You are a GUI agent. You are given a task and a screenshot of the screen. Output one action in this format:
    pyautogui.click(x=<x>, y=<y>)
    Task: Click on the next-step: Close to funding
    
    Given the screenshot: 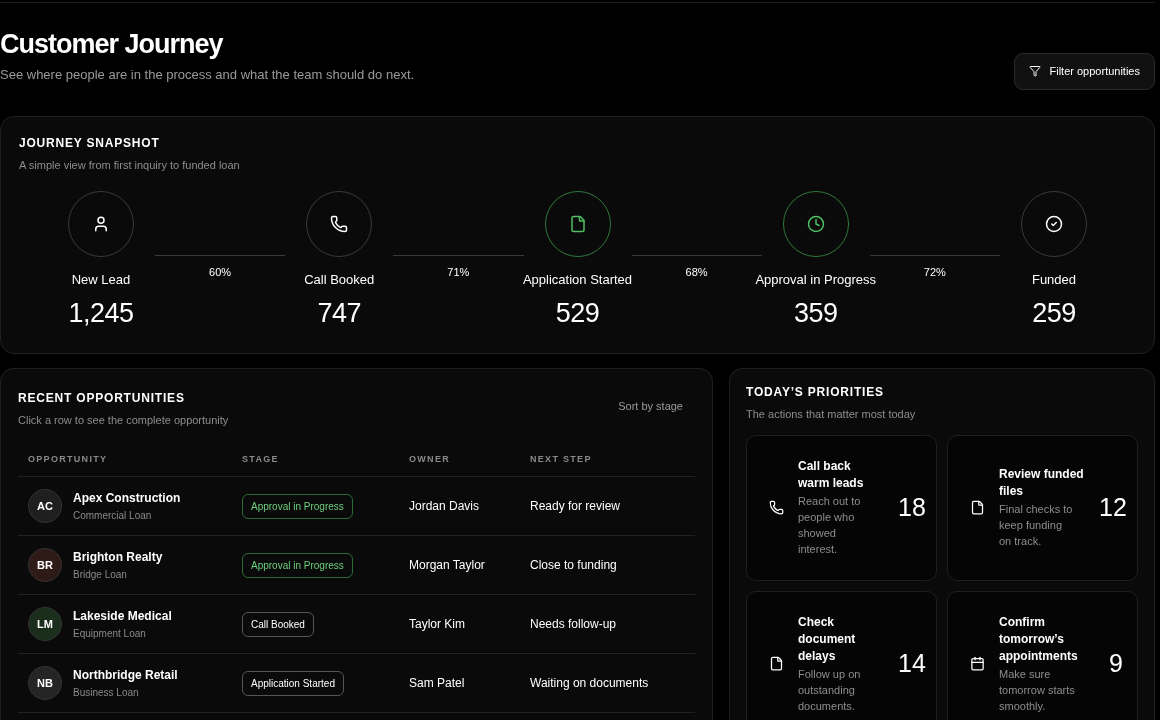 What is the action you would take?
    pyautogui.click(x=607, y=565)
    